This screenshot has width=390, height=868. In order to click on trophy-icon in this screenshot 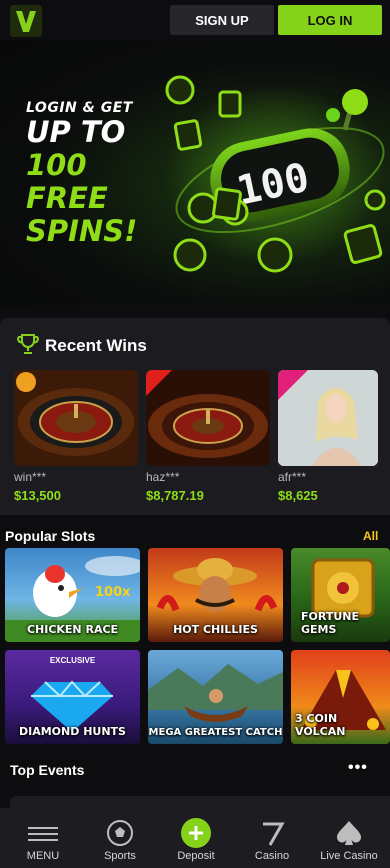, I will do `click(28, 344)`.